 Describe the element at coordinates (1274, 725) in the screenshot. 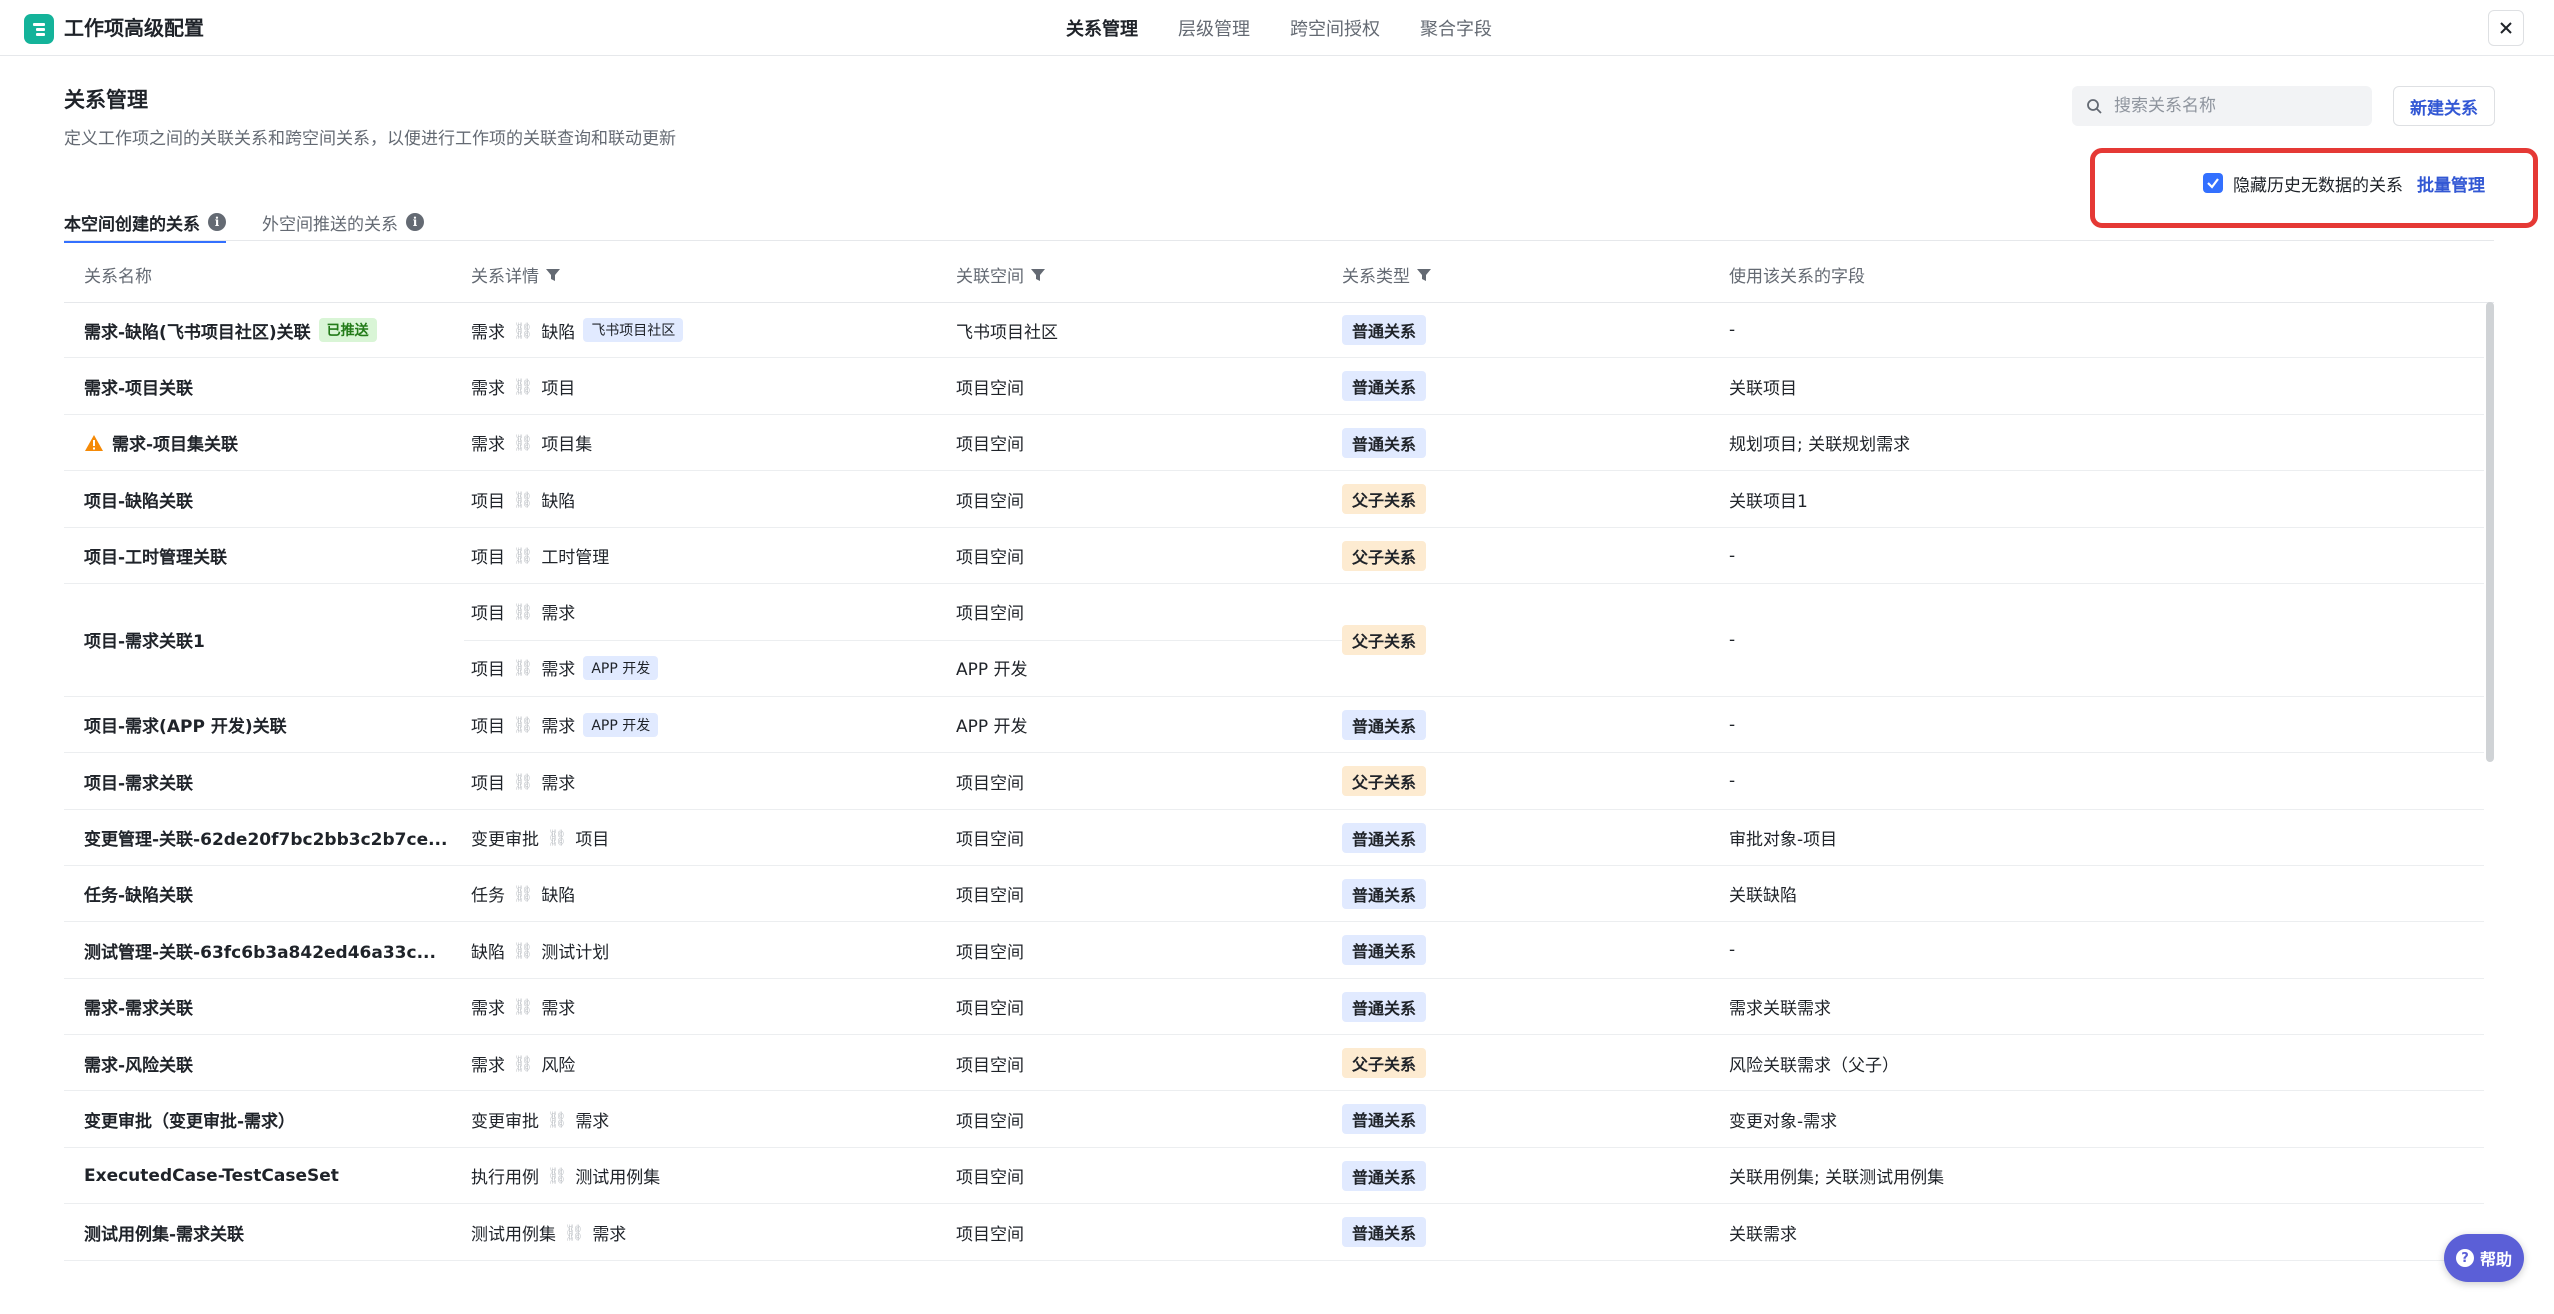

I see `table-row: 项目-需求(APP 开发)关联 项目 ⛓ 需求 APP 开发 APP 开发 普通关系 -` at that location.